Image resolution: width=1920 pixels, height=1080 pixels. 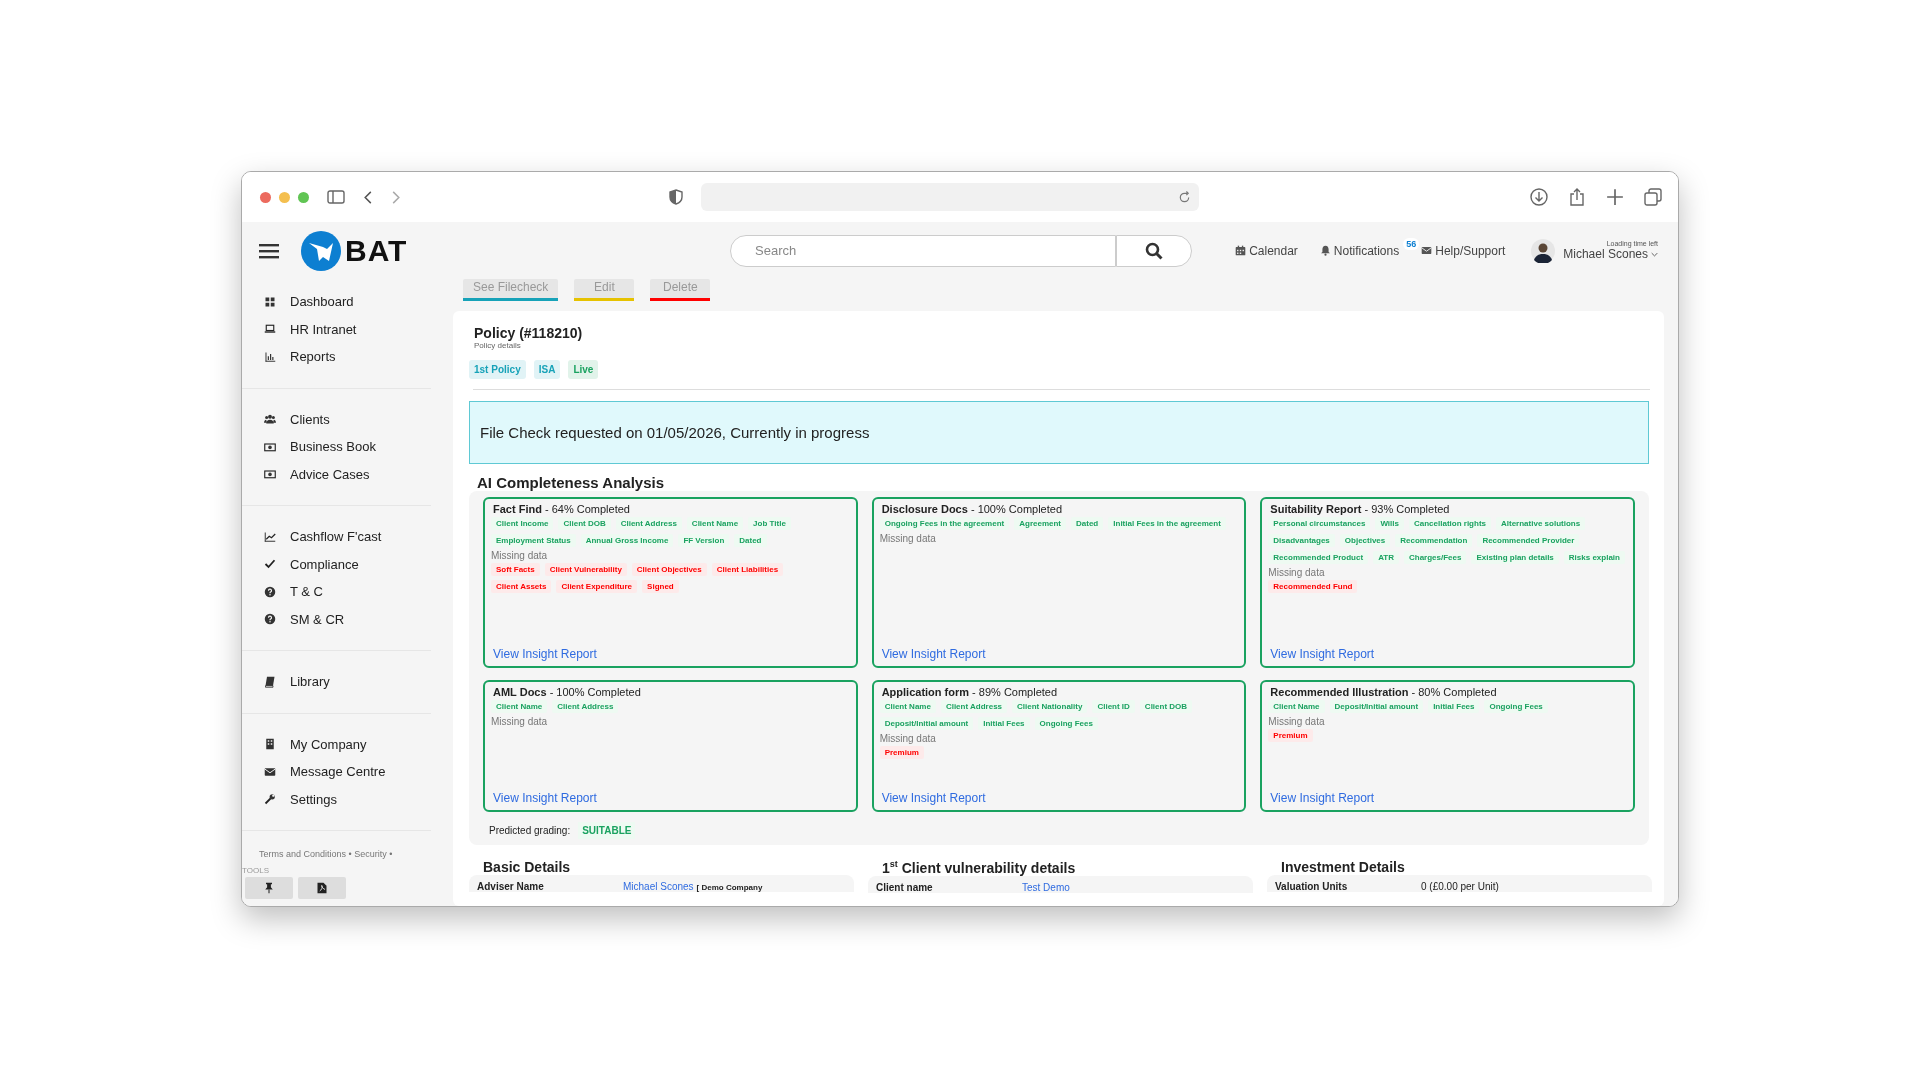 I want to click on header-link: Notifications, so click(x=1359, y=250).